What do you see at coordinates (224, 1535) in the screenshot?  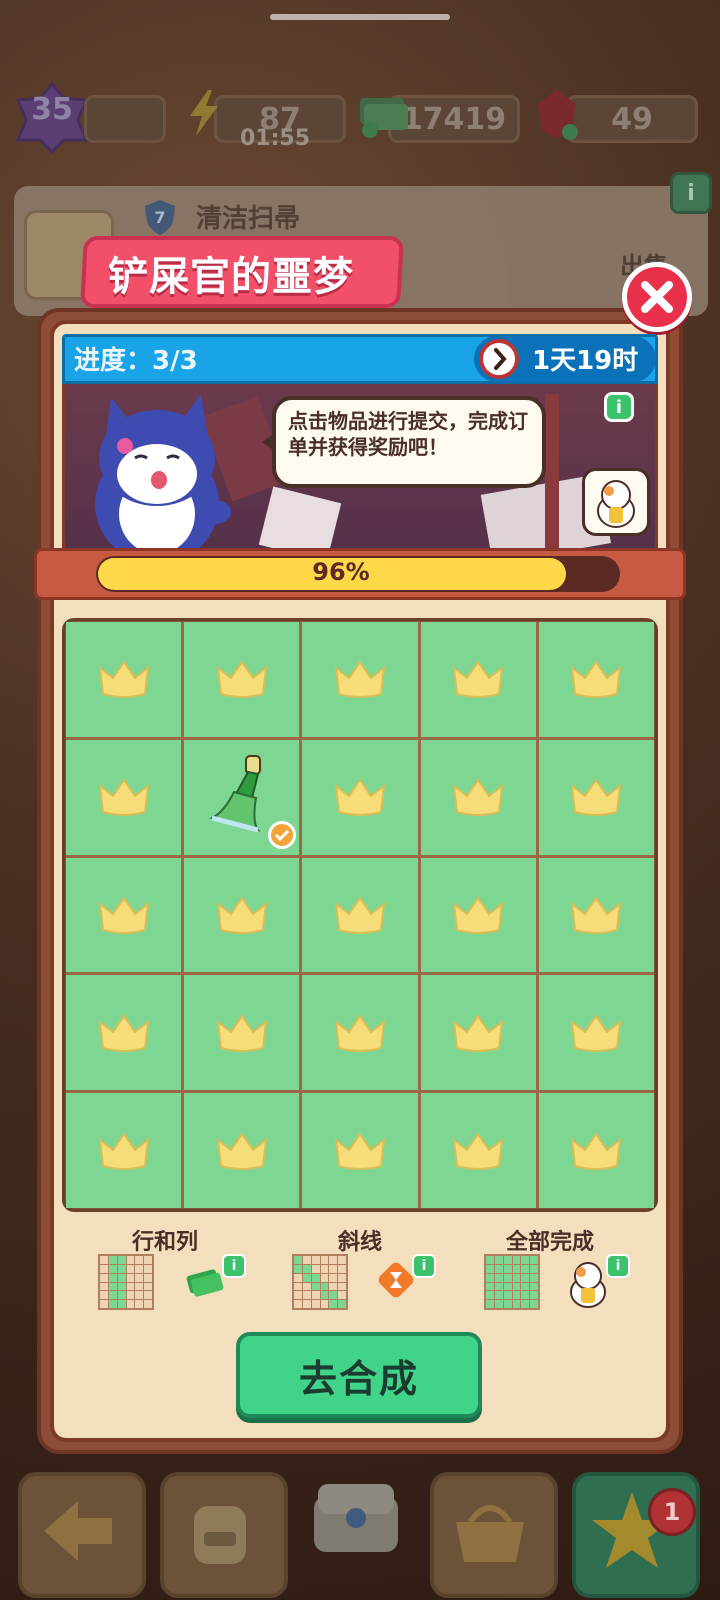 I see `backpack-button` at bounding box center [224, 1535].